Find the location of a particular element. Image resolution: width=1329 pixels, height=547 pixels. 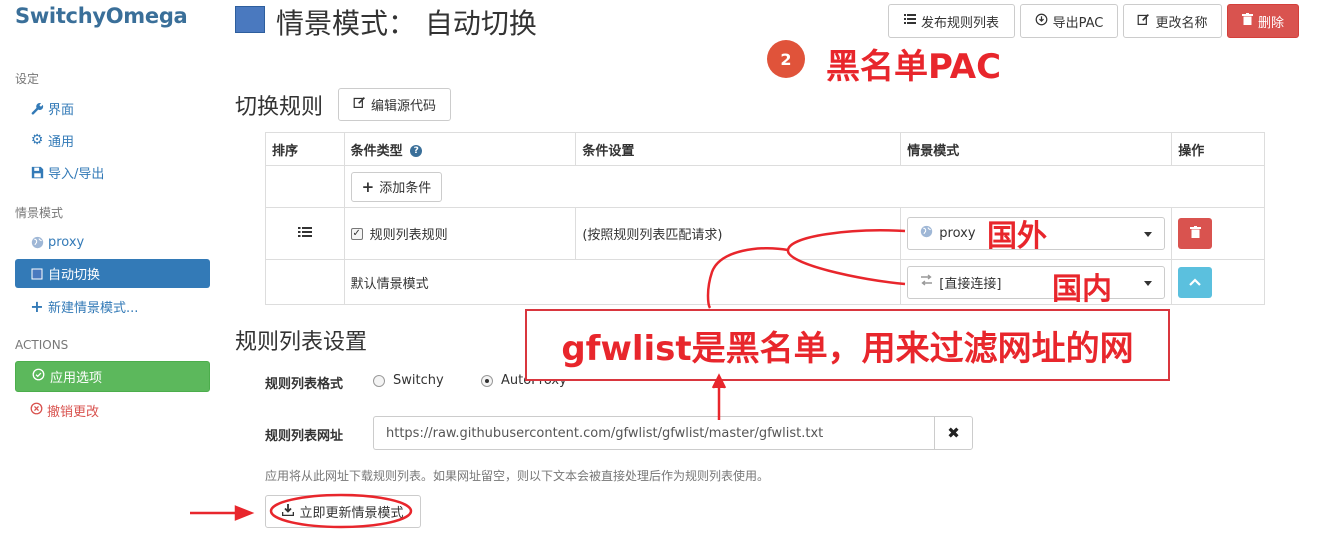

domestic-annotation: 国内 is located at coordinates (1082, 289).